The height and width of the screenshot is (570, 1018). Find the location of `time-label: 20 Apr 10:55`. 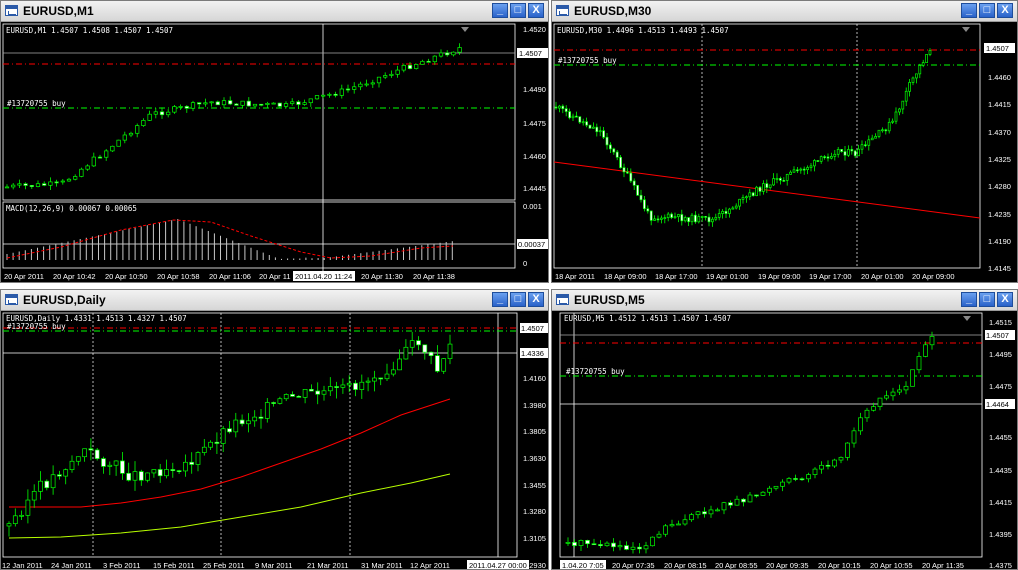

time-label: 20 Apr 10:55 is located at coordinates (891, 565).